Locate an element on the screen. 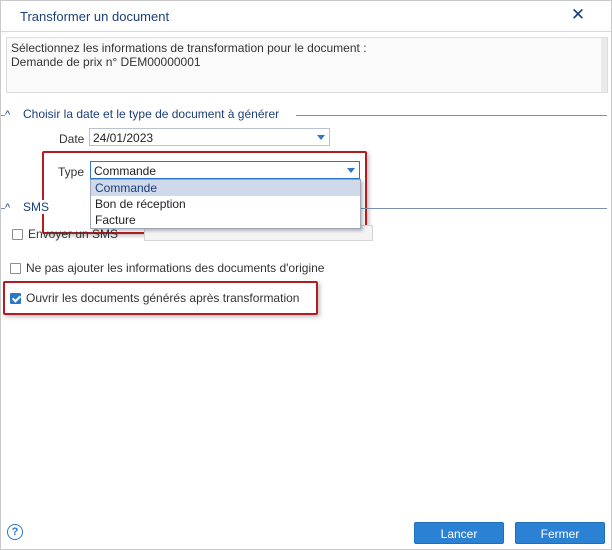 The width and height of the screenshot is (612, 550). send-sms-checkbox is located at coordinates (17, 234).